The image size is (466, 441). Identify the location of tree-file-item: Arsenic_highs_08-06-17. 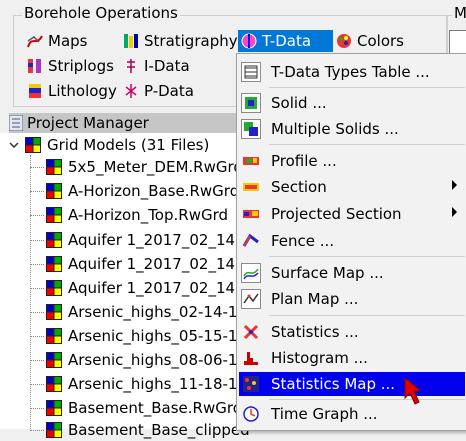
(138, 360).